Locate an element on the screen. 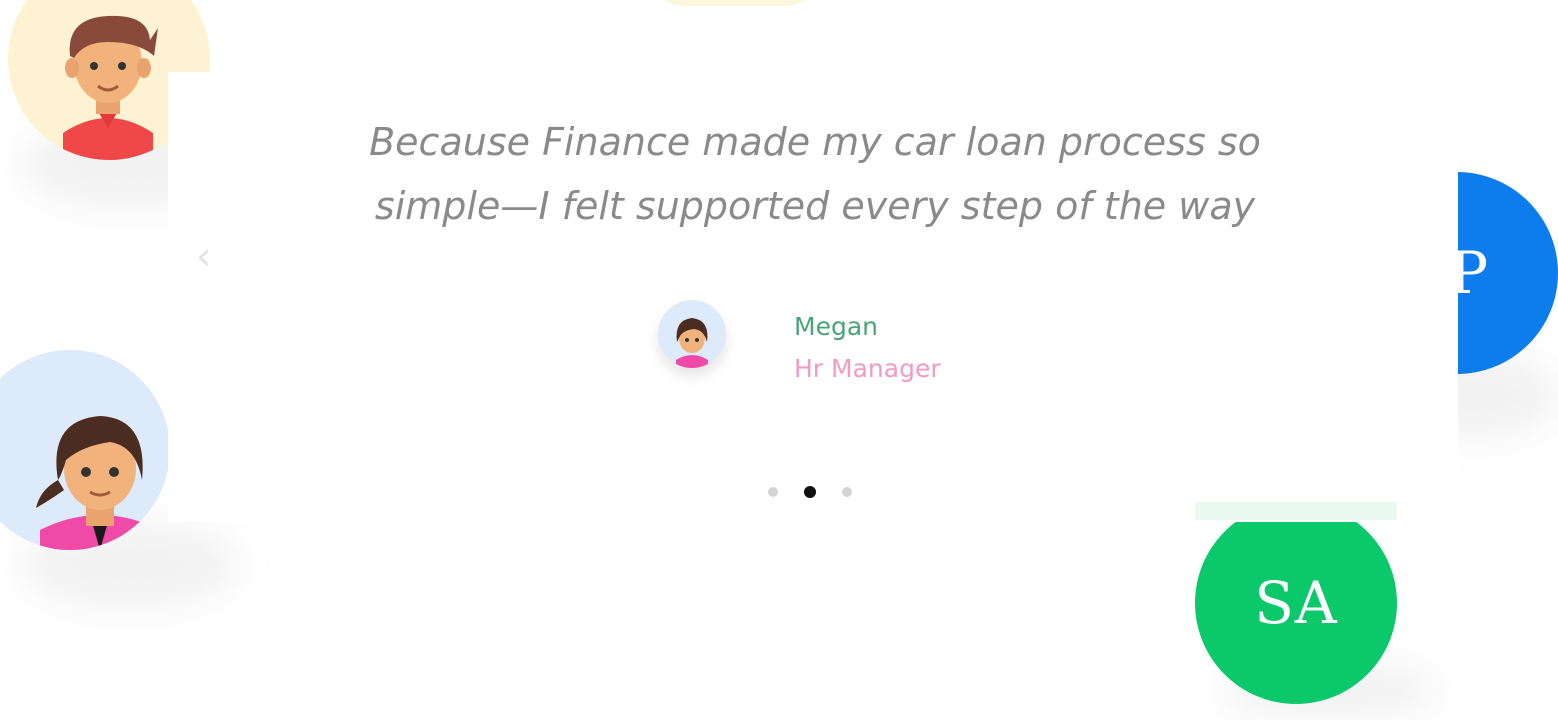 The width and height of the screenshot is (1558, 720). author-avatar is located at coordinates (692, 334).